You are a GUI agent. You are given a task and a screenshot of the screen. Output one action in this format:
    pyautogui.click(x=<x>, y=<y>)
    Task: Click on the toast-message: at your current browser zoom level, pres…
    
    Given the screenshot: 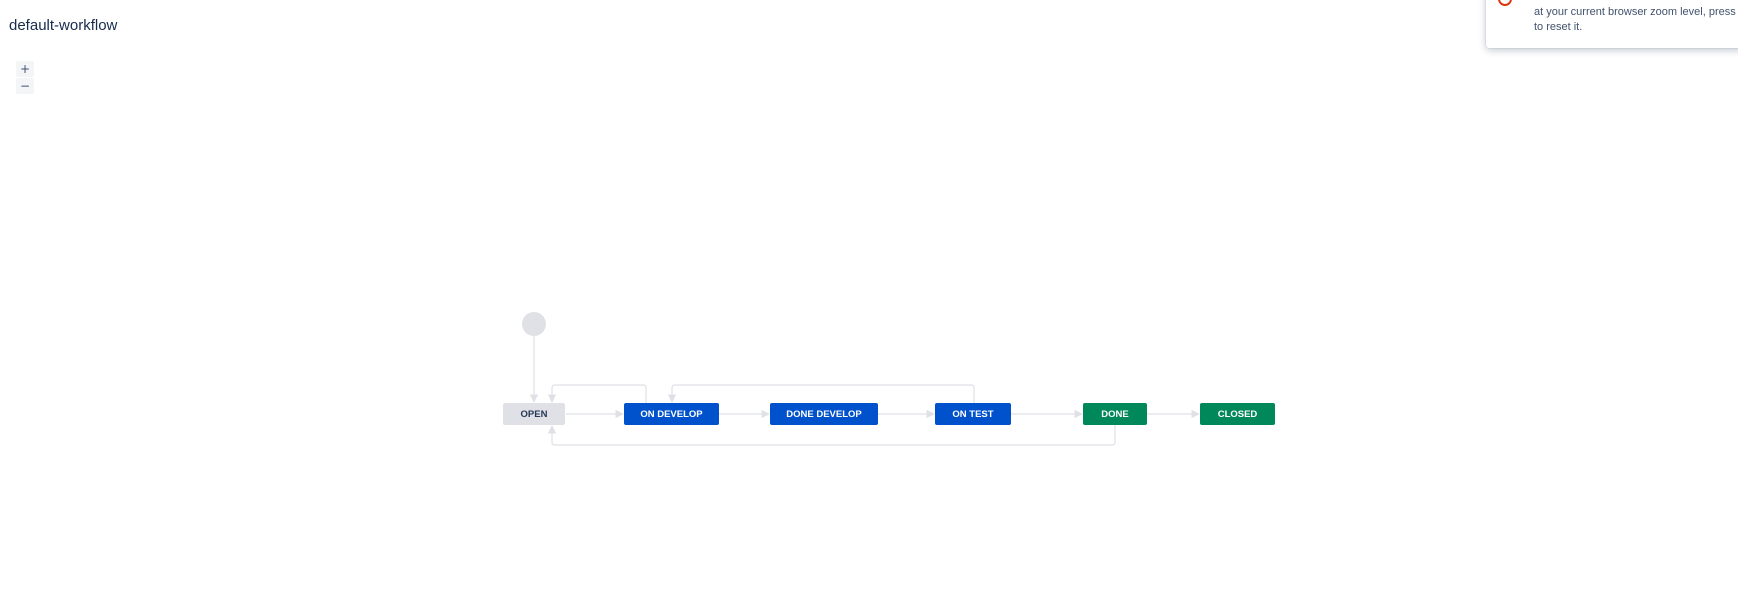 What is the action you would take?
    pyautogui.click(x=1636, y=19)
    